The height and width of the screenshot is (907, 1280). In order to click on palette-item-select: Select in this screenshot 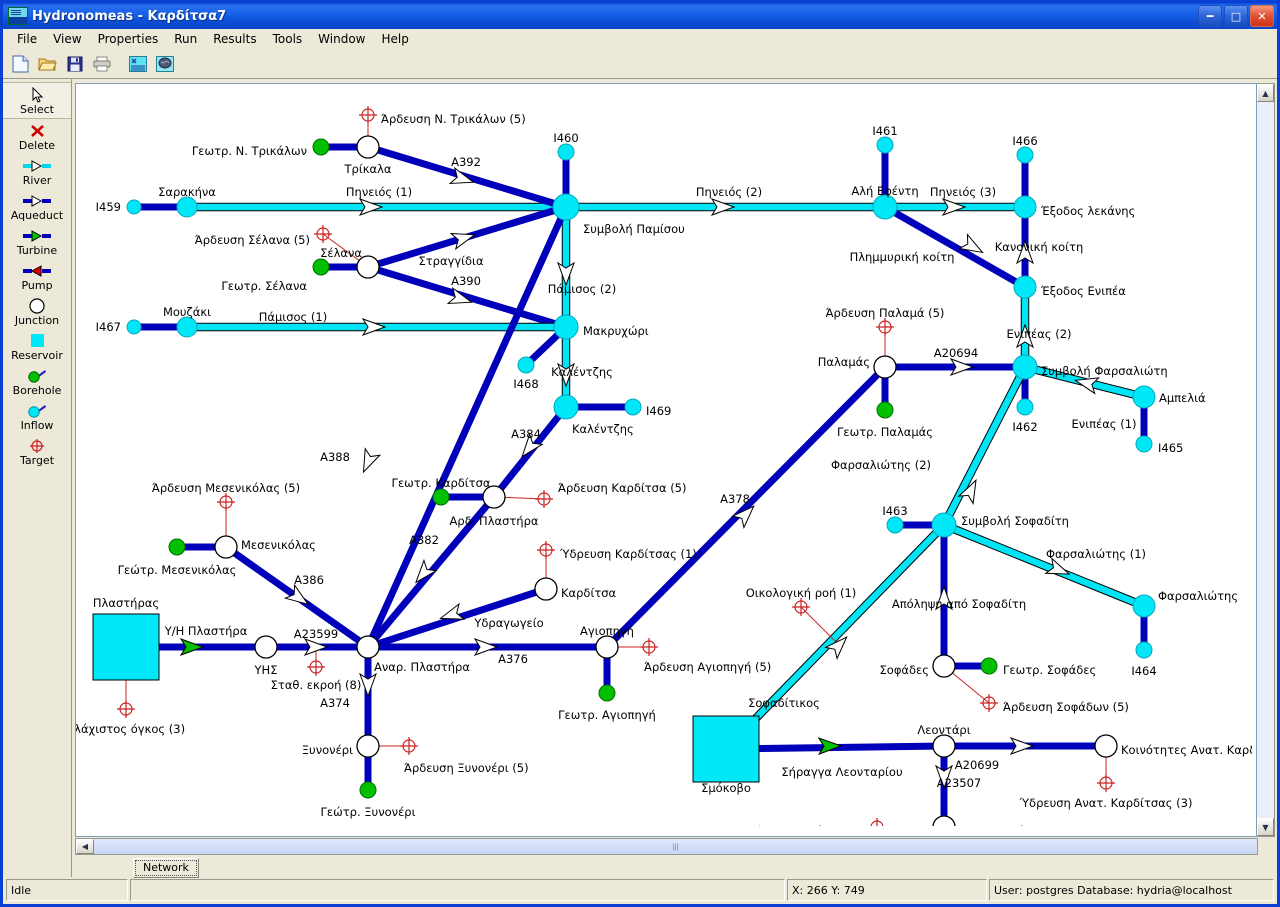, I will do `click(37, 100)`.